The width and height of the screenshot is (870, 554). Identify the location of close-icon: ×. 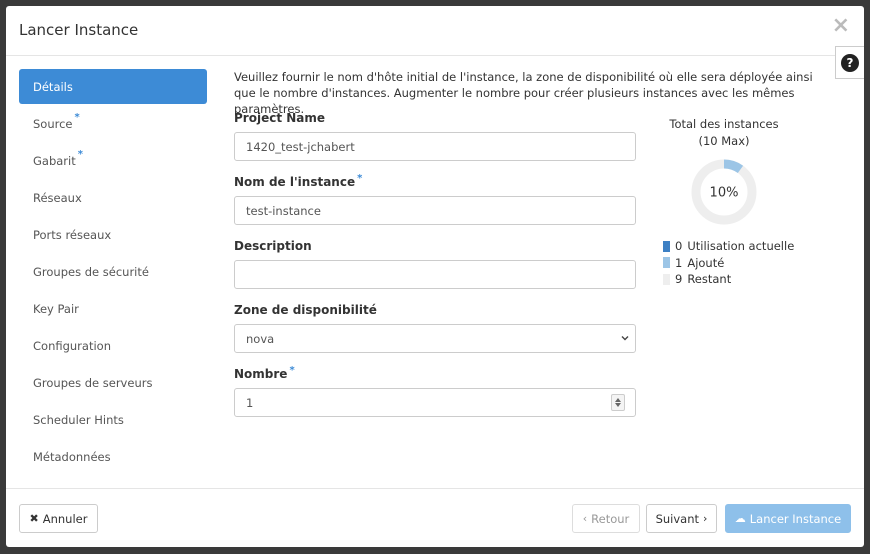
(841, 26).